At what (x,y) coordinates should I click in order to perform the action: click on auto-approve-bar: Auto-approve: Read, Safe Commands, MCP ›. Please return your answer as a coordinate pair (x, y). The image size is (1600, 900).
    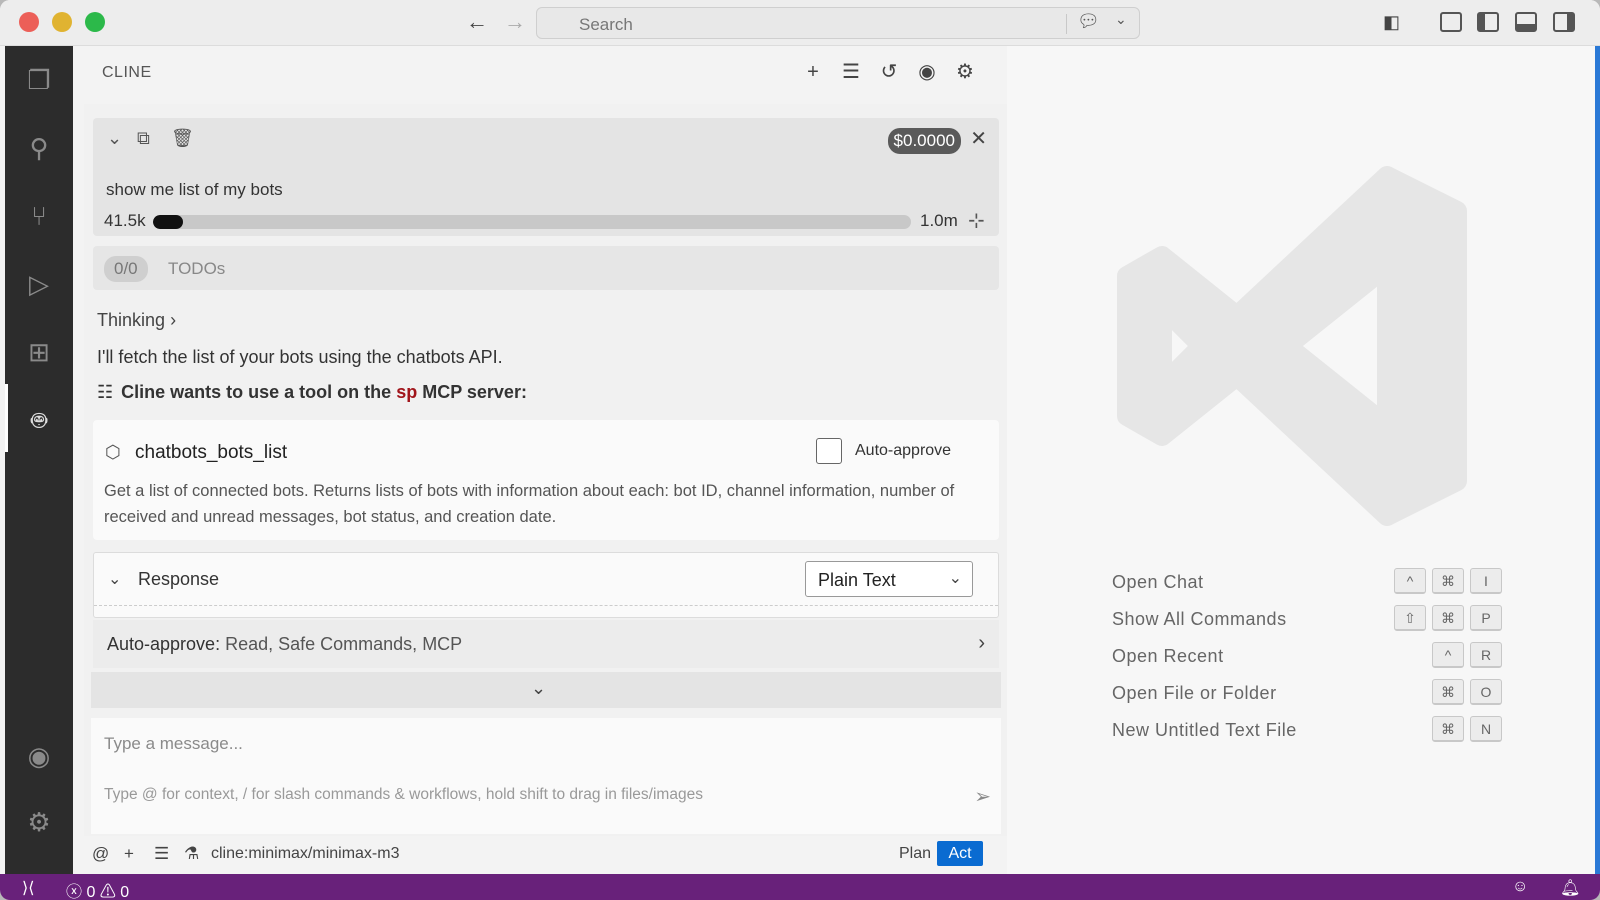
    Looking at the image, I should click on (546, 644).